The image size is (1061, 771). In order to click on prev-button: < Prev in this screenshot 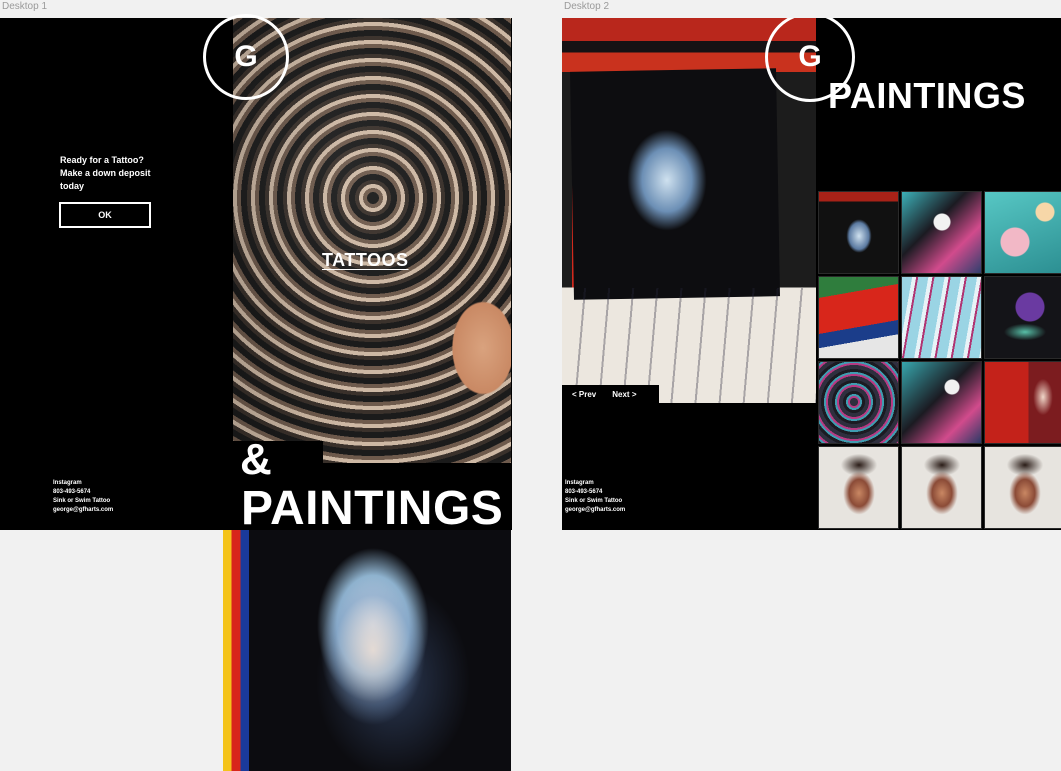, I will do `click(584, 394)`.